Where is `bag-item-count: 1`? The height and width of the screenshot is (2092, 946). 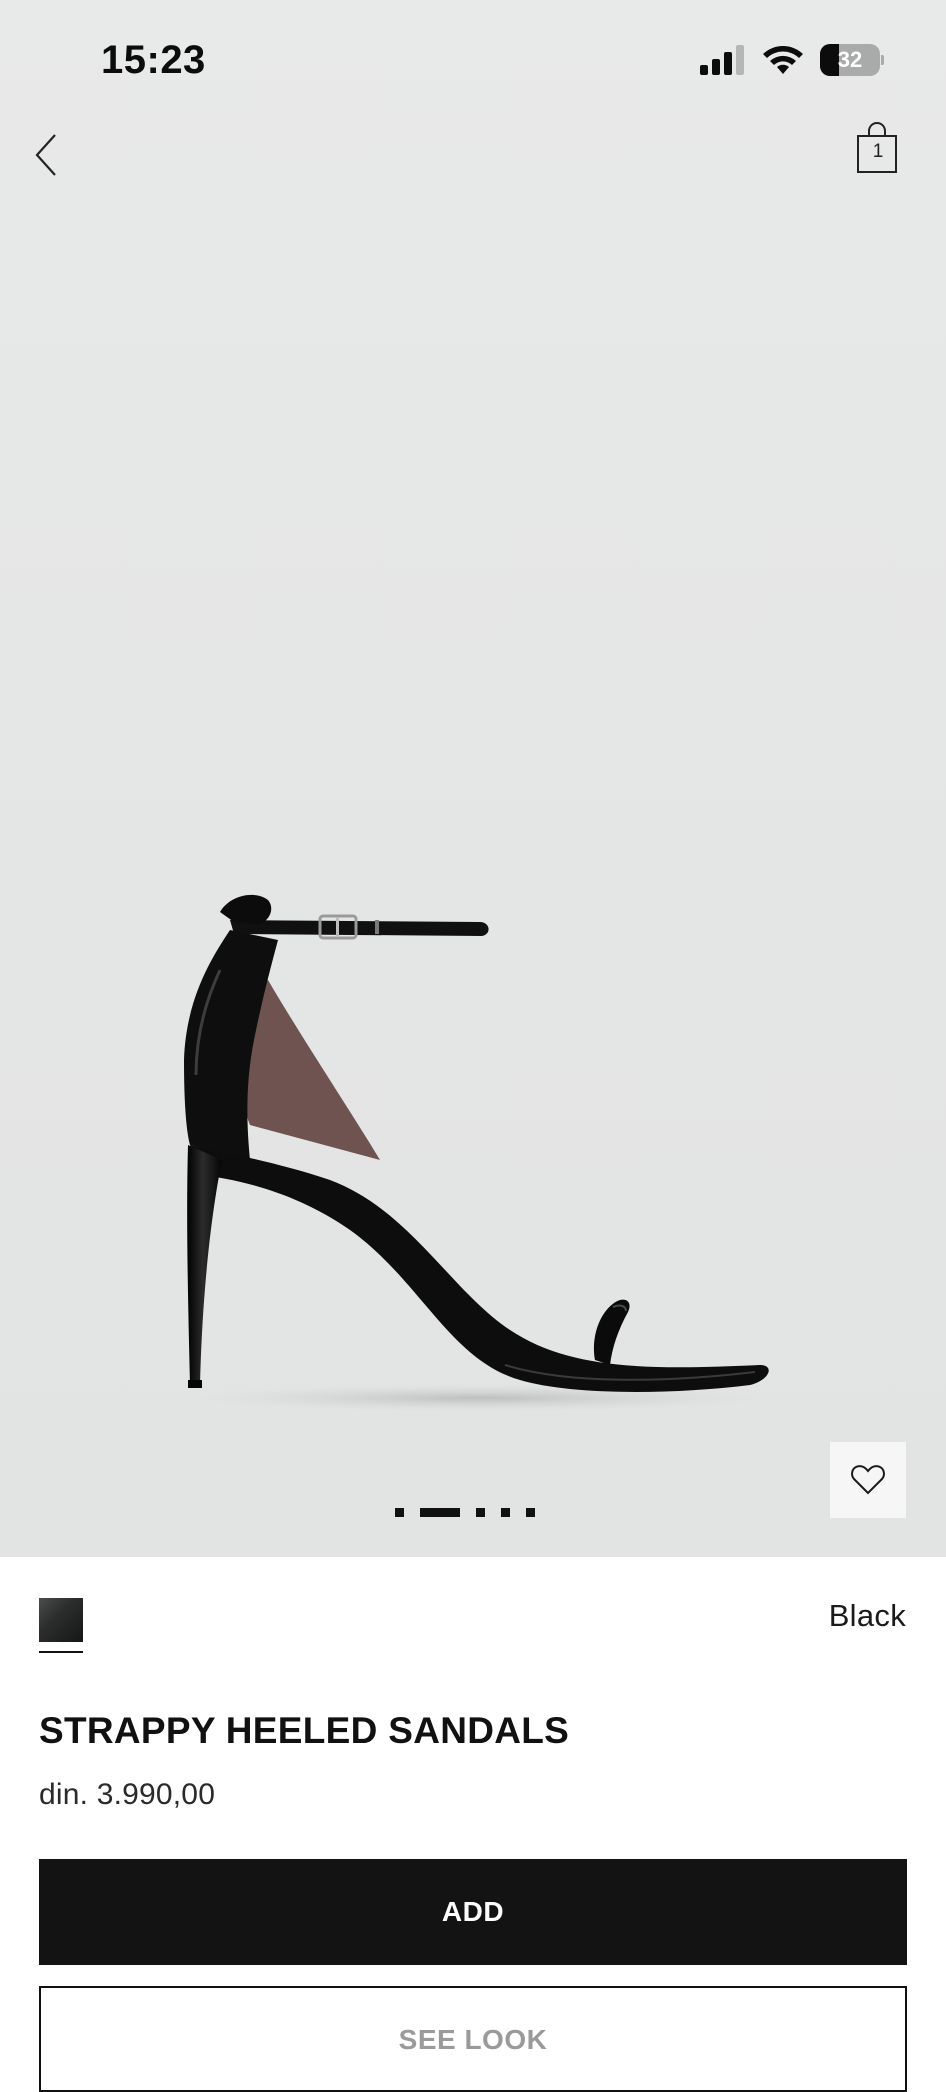
bag-item-count: 1 is located at coordinates (878, 151).